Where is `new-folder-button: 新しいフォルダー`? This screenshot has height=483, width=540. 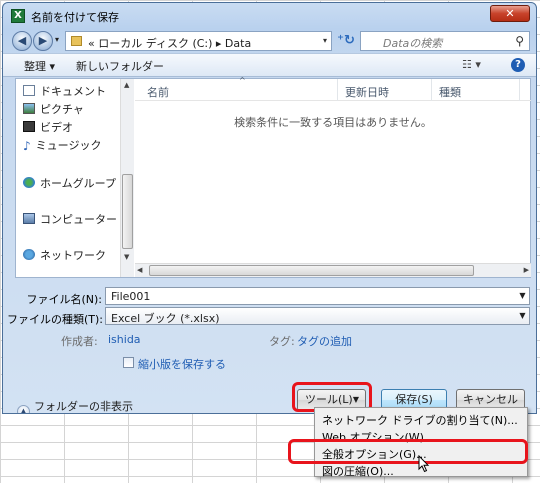 new-folder-button: 新しいフォルダー is located at coordinates (120, 66).